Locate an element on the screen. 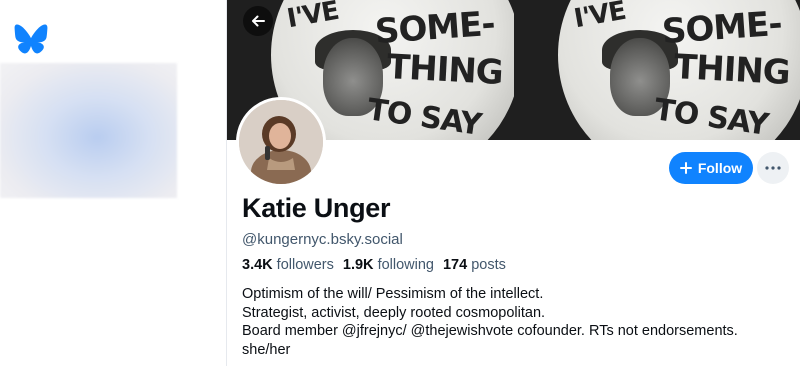 The height and width of the screenshot is (366, 800). butterfly-icon is located at coordinates (31, 39).